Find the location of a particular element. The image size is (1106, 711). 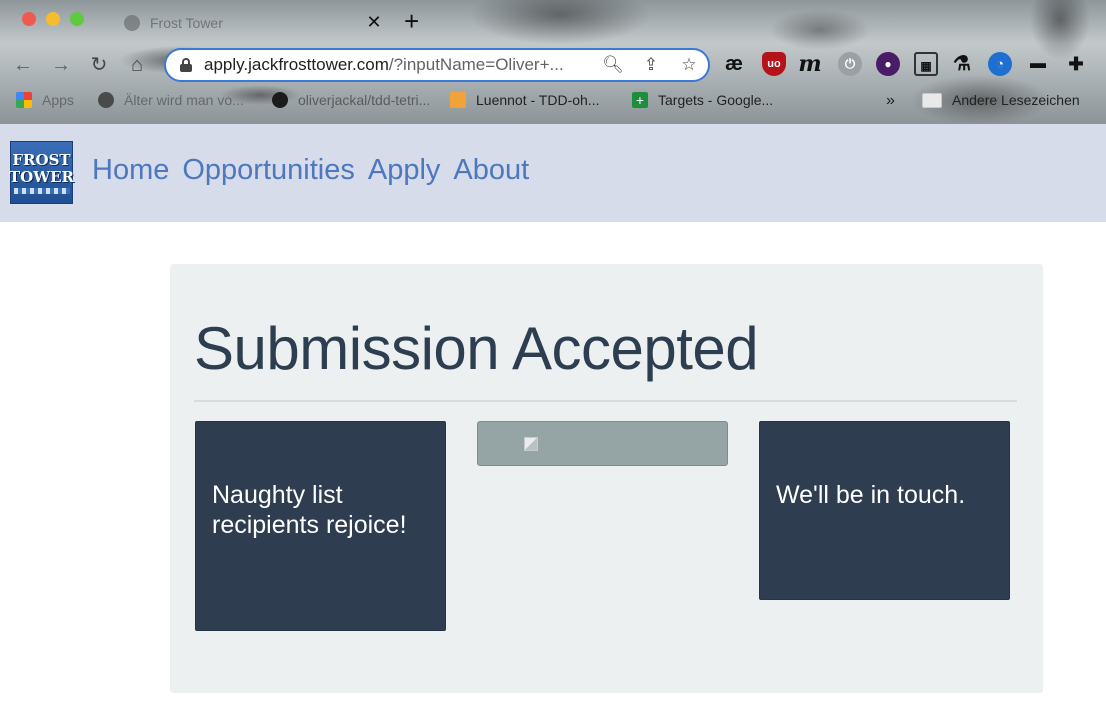

main-nav: Home Opportunities Apply About is located at coordinates (317, 170).